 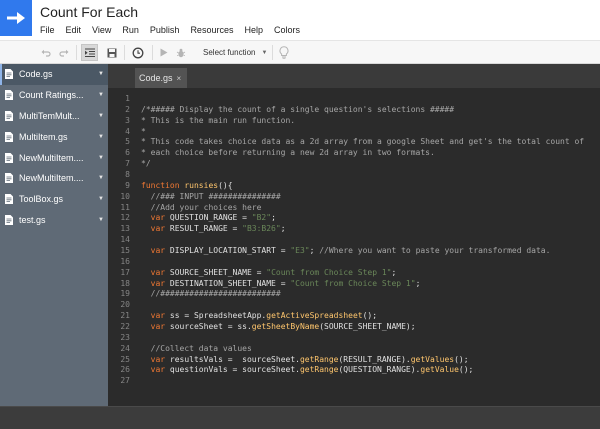 What do you see at coordinates (127, 175) in the screenshot?
I see `line-number: 8` at bounding box center [127, 175].